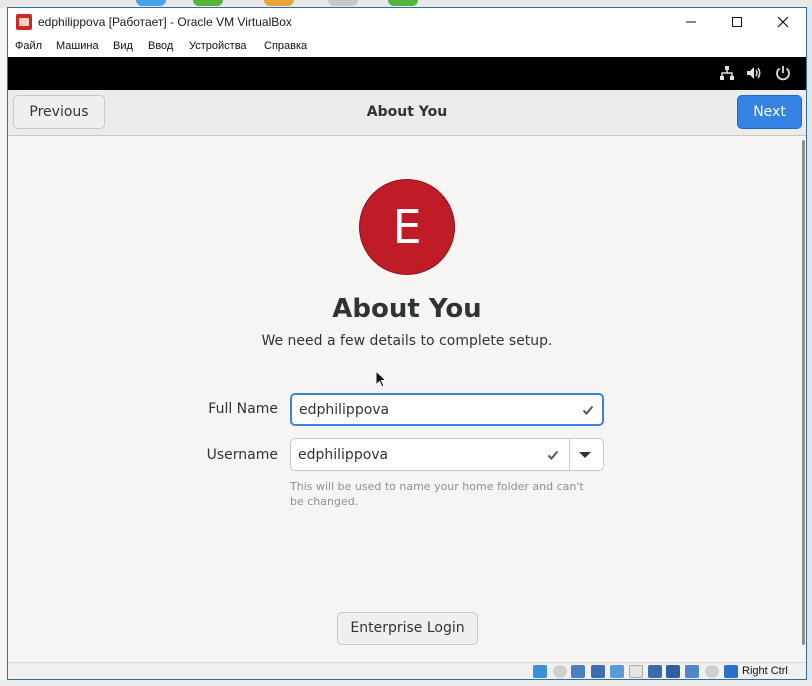  Describe the element at coordinates (655, 671) in the screenshot. I see `recording-icon` at that location.